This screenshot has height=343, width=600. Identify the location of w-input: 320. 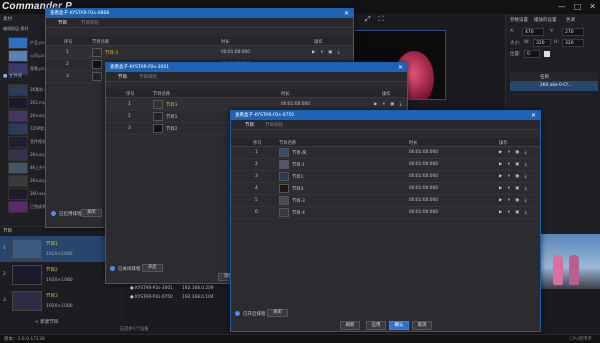
(542, 43).